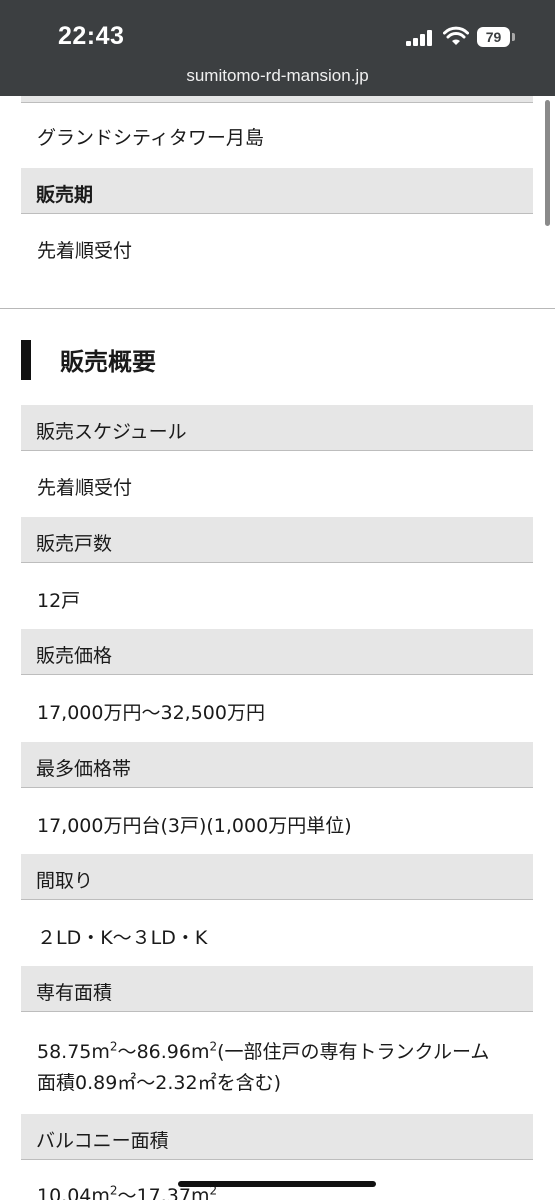 The height and width of the screenshot is (1200, 555). I want to click on price-label: 販売価格, so click(74, 656).